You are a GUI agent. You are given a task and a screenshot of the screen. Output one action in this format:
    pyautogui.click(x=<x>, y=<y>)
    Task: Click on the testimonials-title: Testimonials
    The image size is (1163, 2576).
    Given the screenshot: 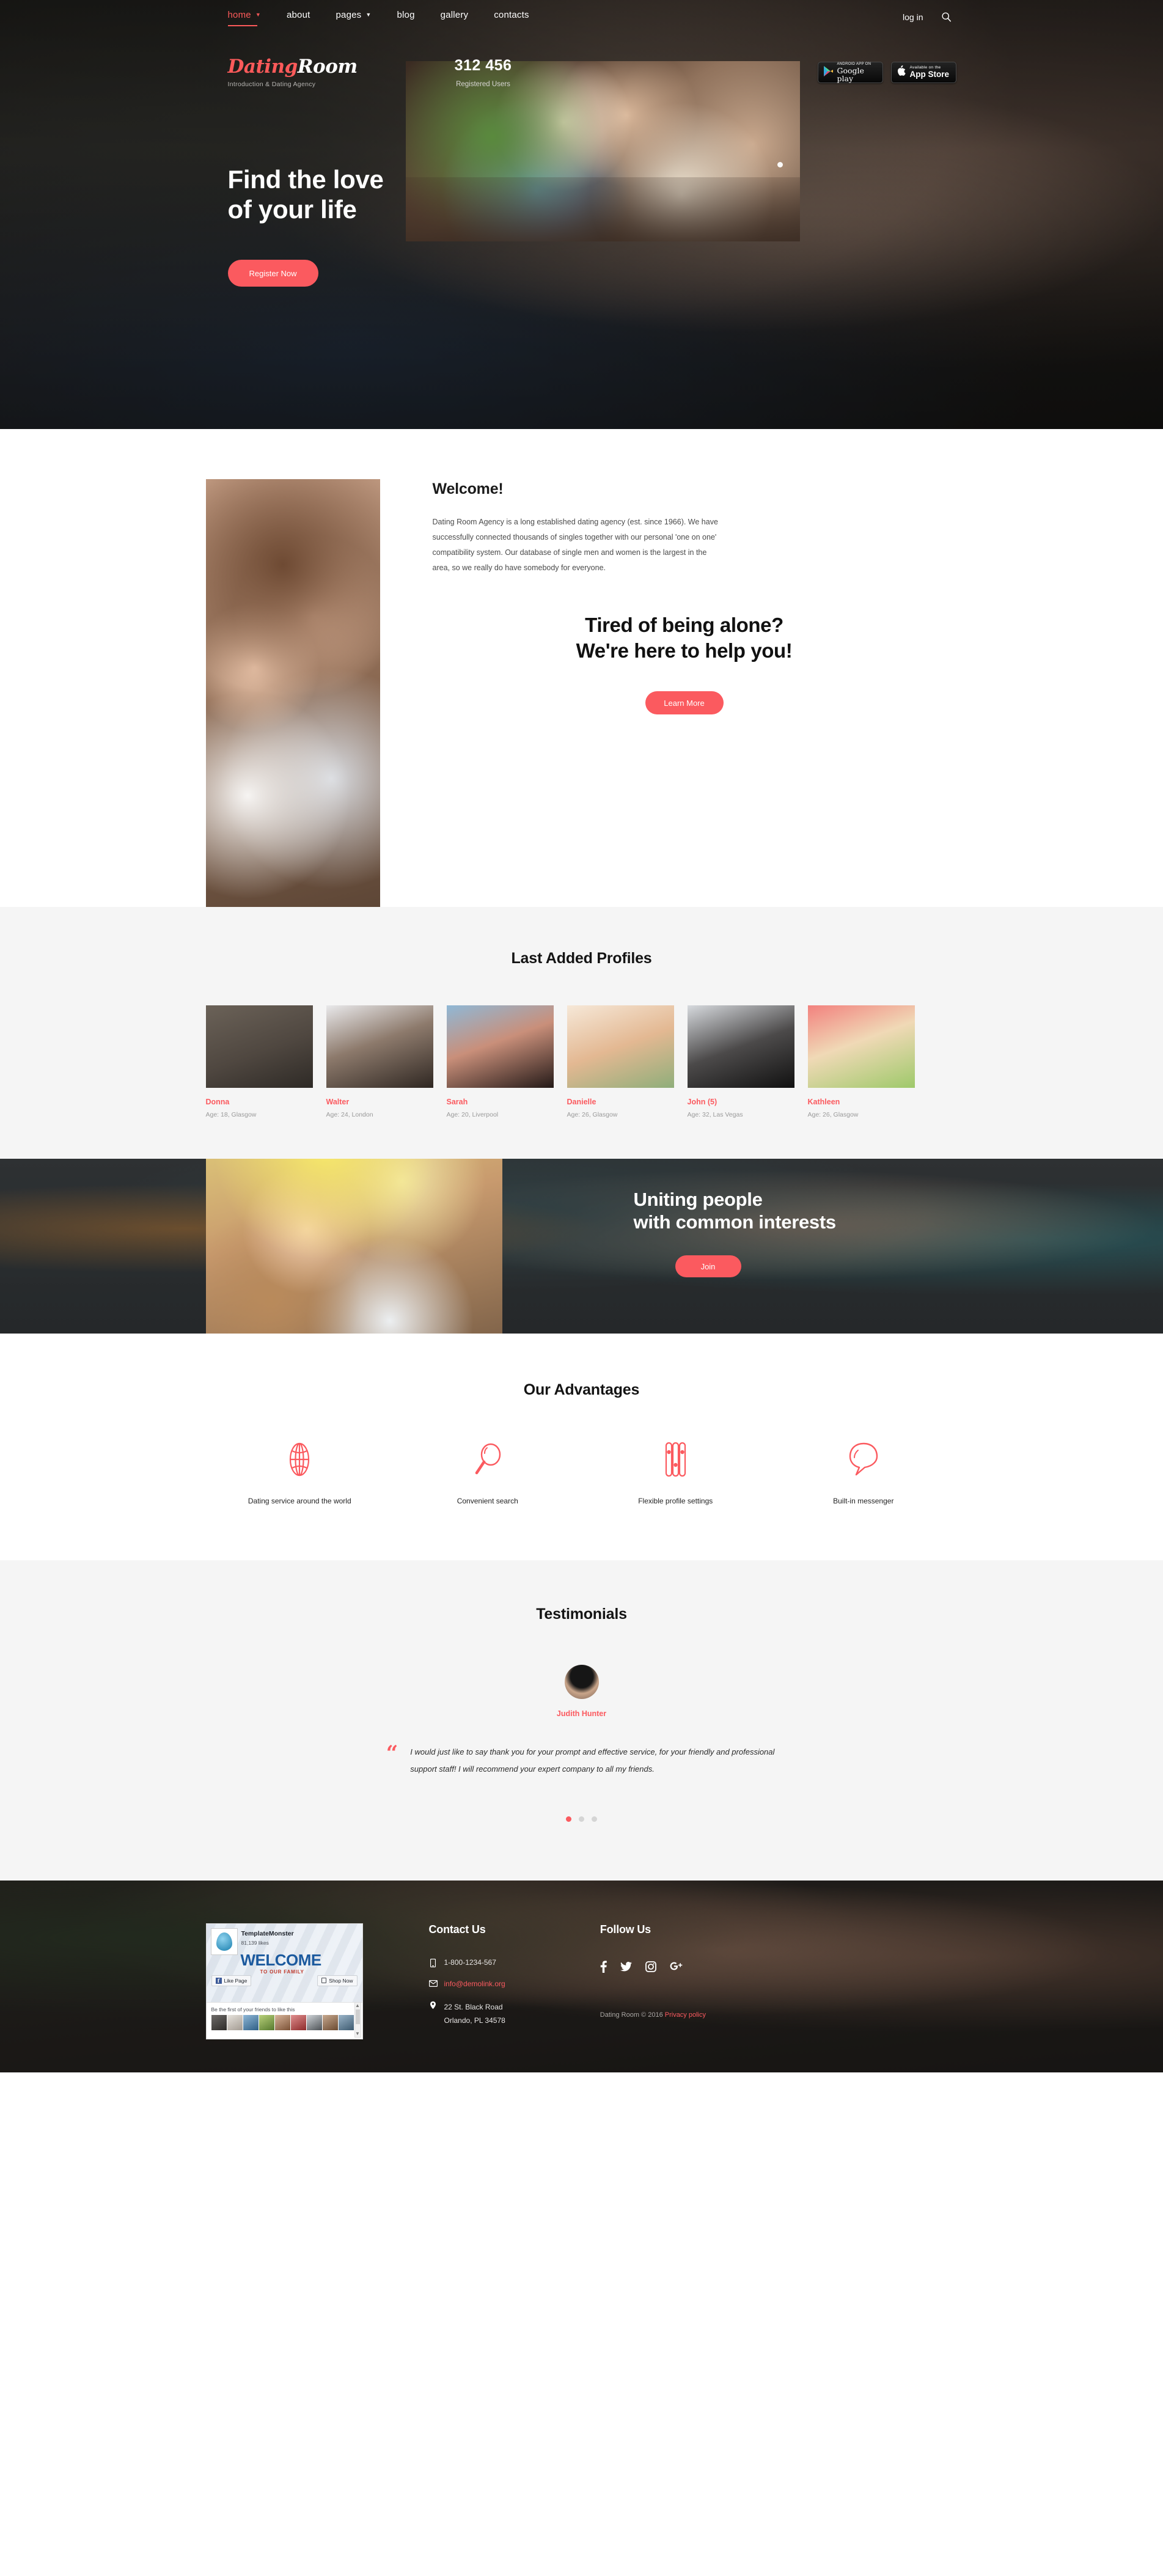 What is the action you would take?
    pyautogui.click(x=581, y=1614)
    